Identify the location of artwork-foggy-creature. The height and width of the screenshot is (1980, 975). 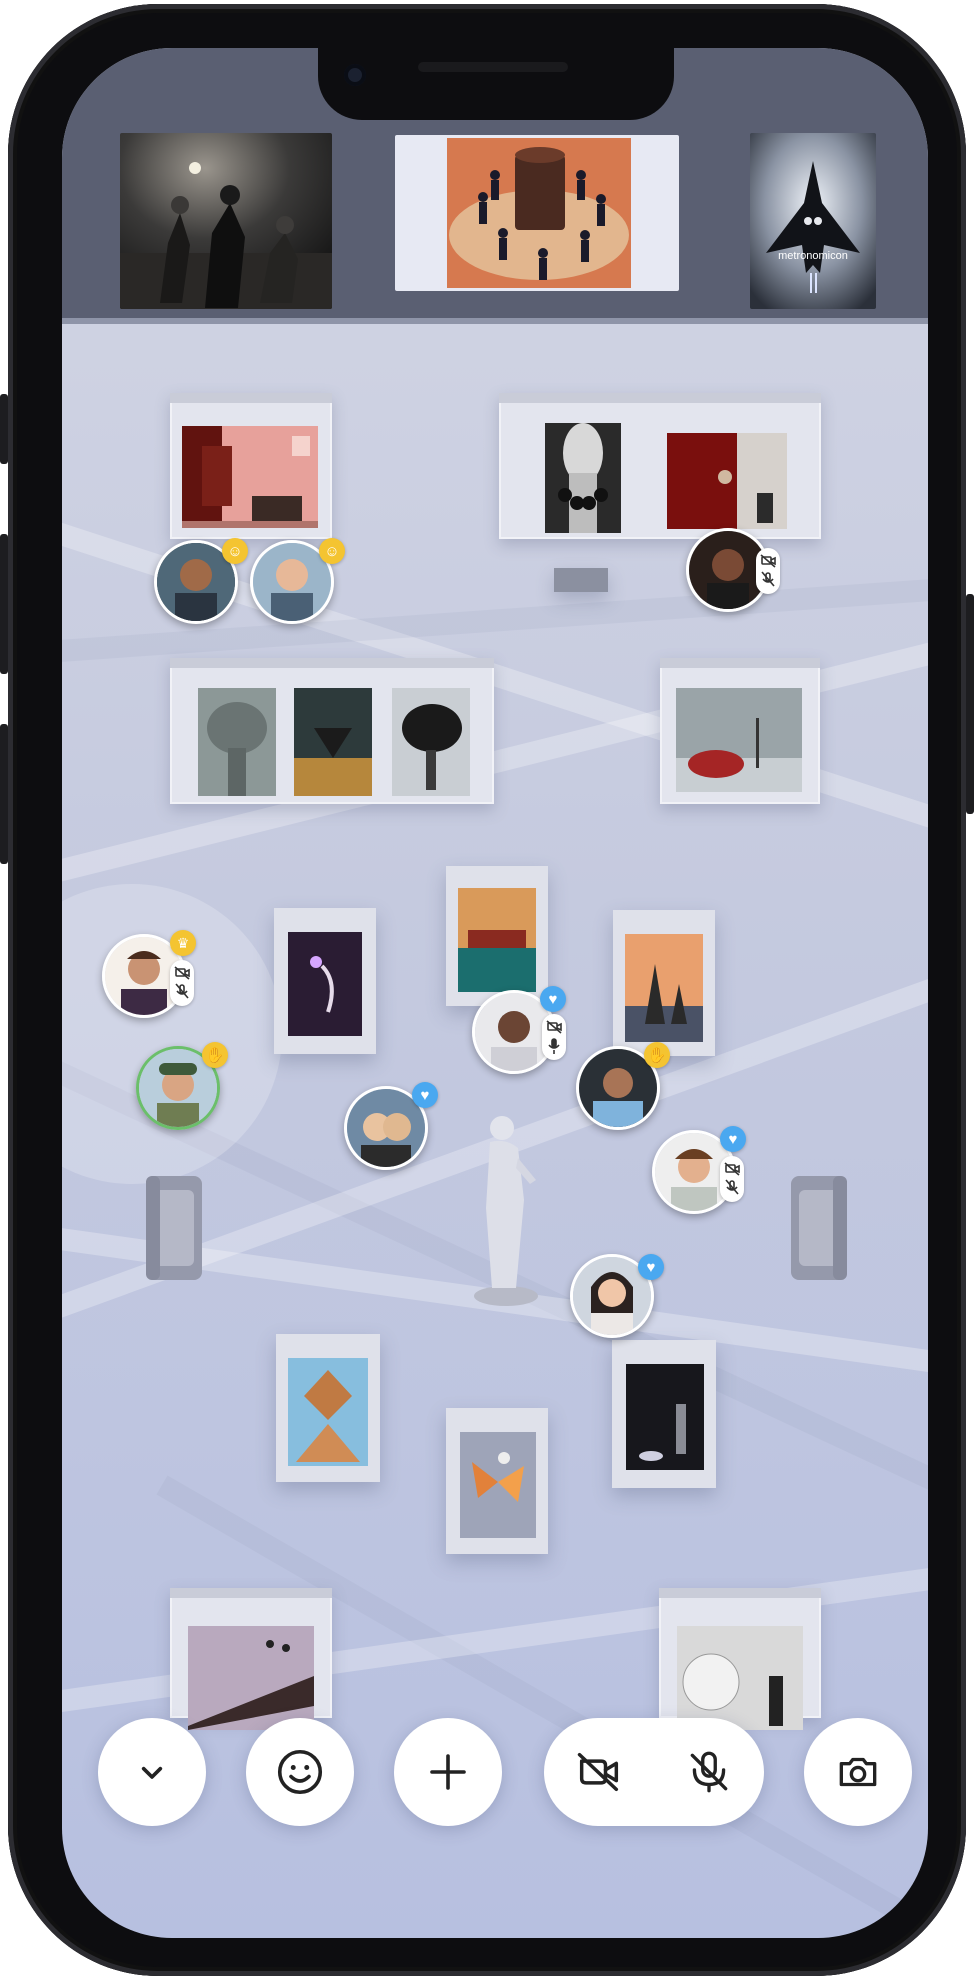
(237, 742).